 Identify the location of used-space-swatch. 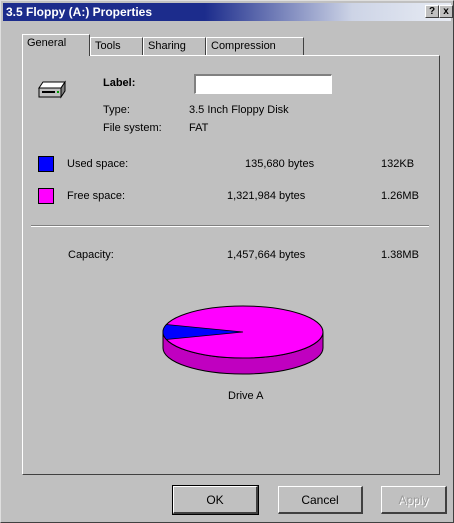
(46, 164).